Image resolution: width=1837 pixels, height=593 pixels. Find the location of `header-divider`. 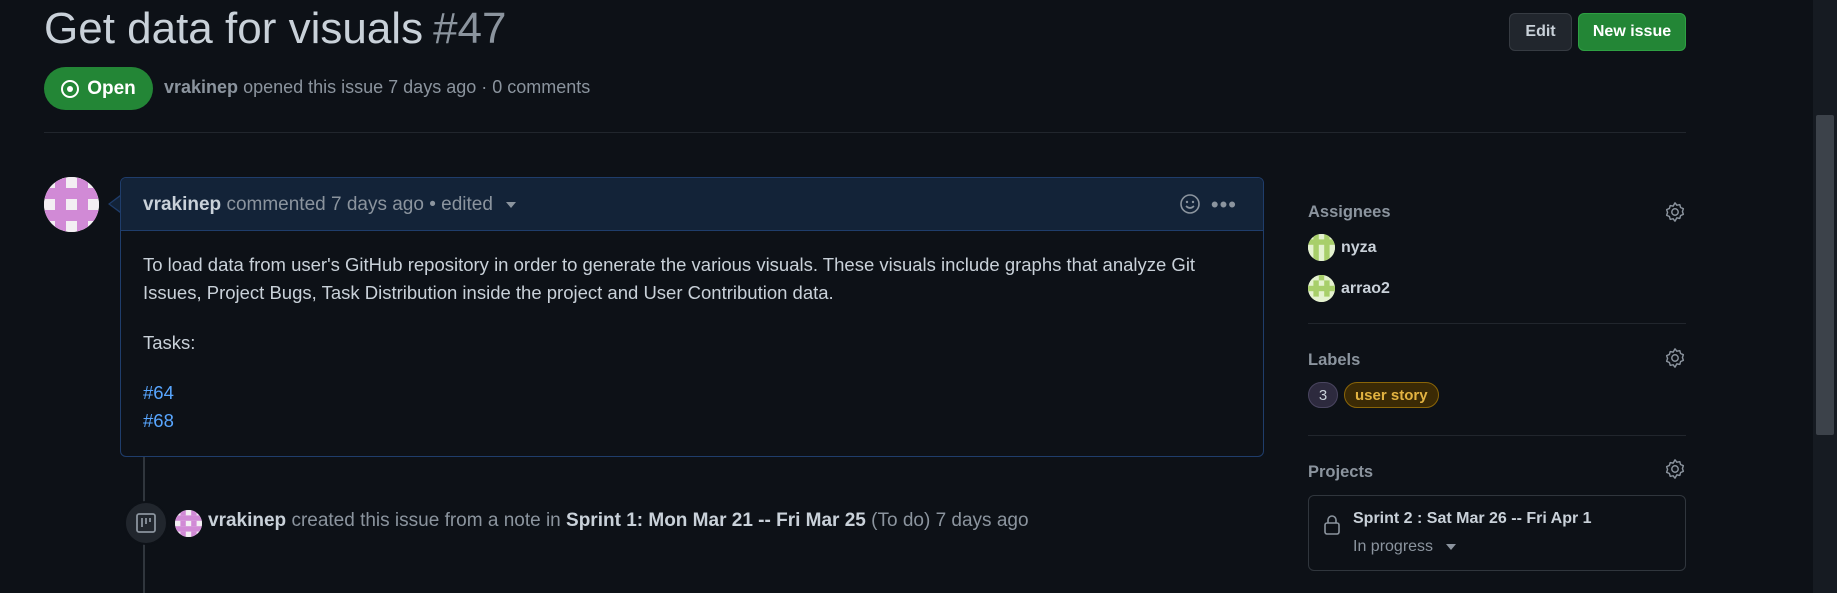

header-divider is located at coordinates (865, 132).